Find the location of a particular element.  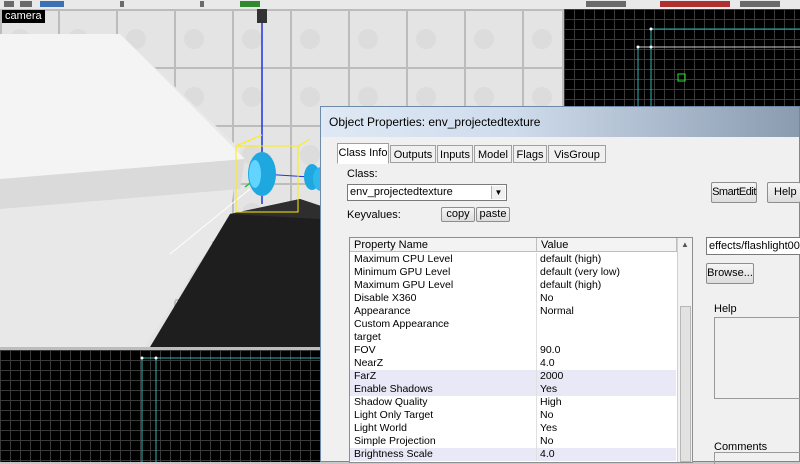

table-row: Custom Appearance is located at coordinates (513, 324).